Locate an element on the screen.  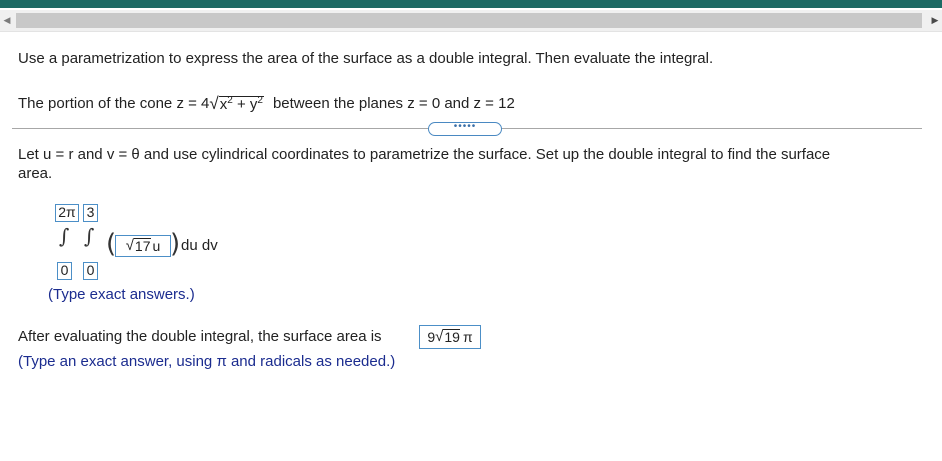
top-accent-bar is located at coordinates (471, 4).